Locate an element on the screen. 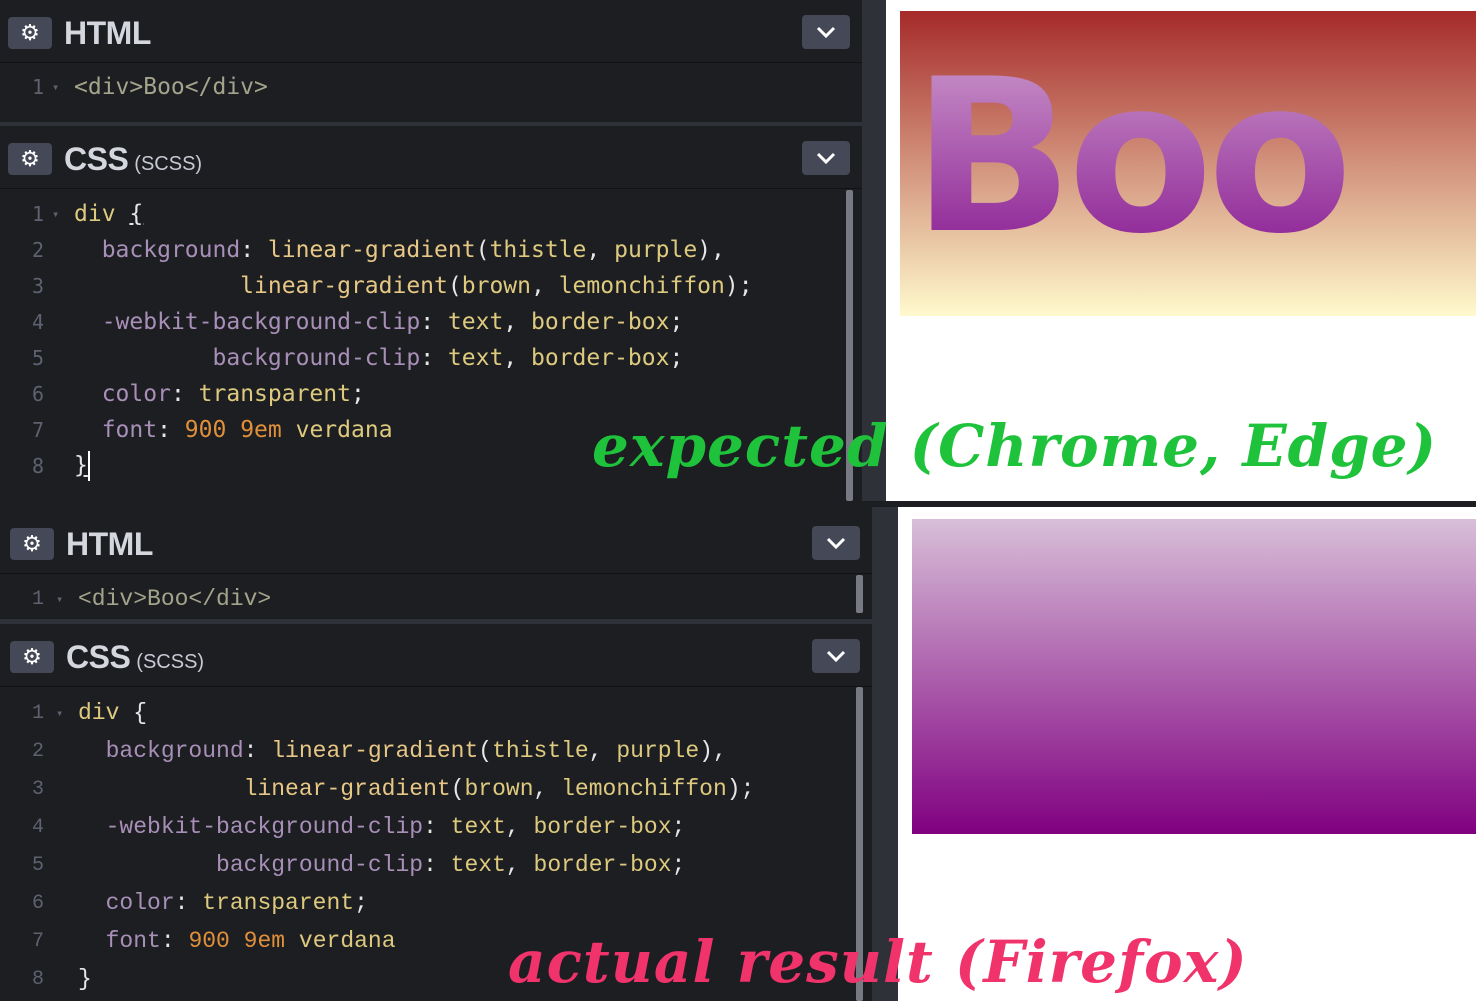 Image resolution: width=1476 pixels, height=1001 pixels. resize-gutter is located at coordinates (885, 754).